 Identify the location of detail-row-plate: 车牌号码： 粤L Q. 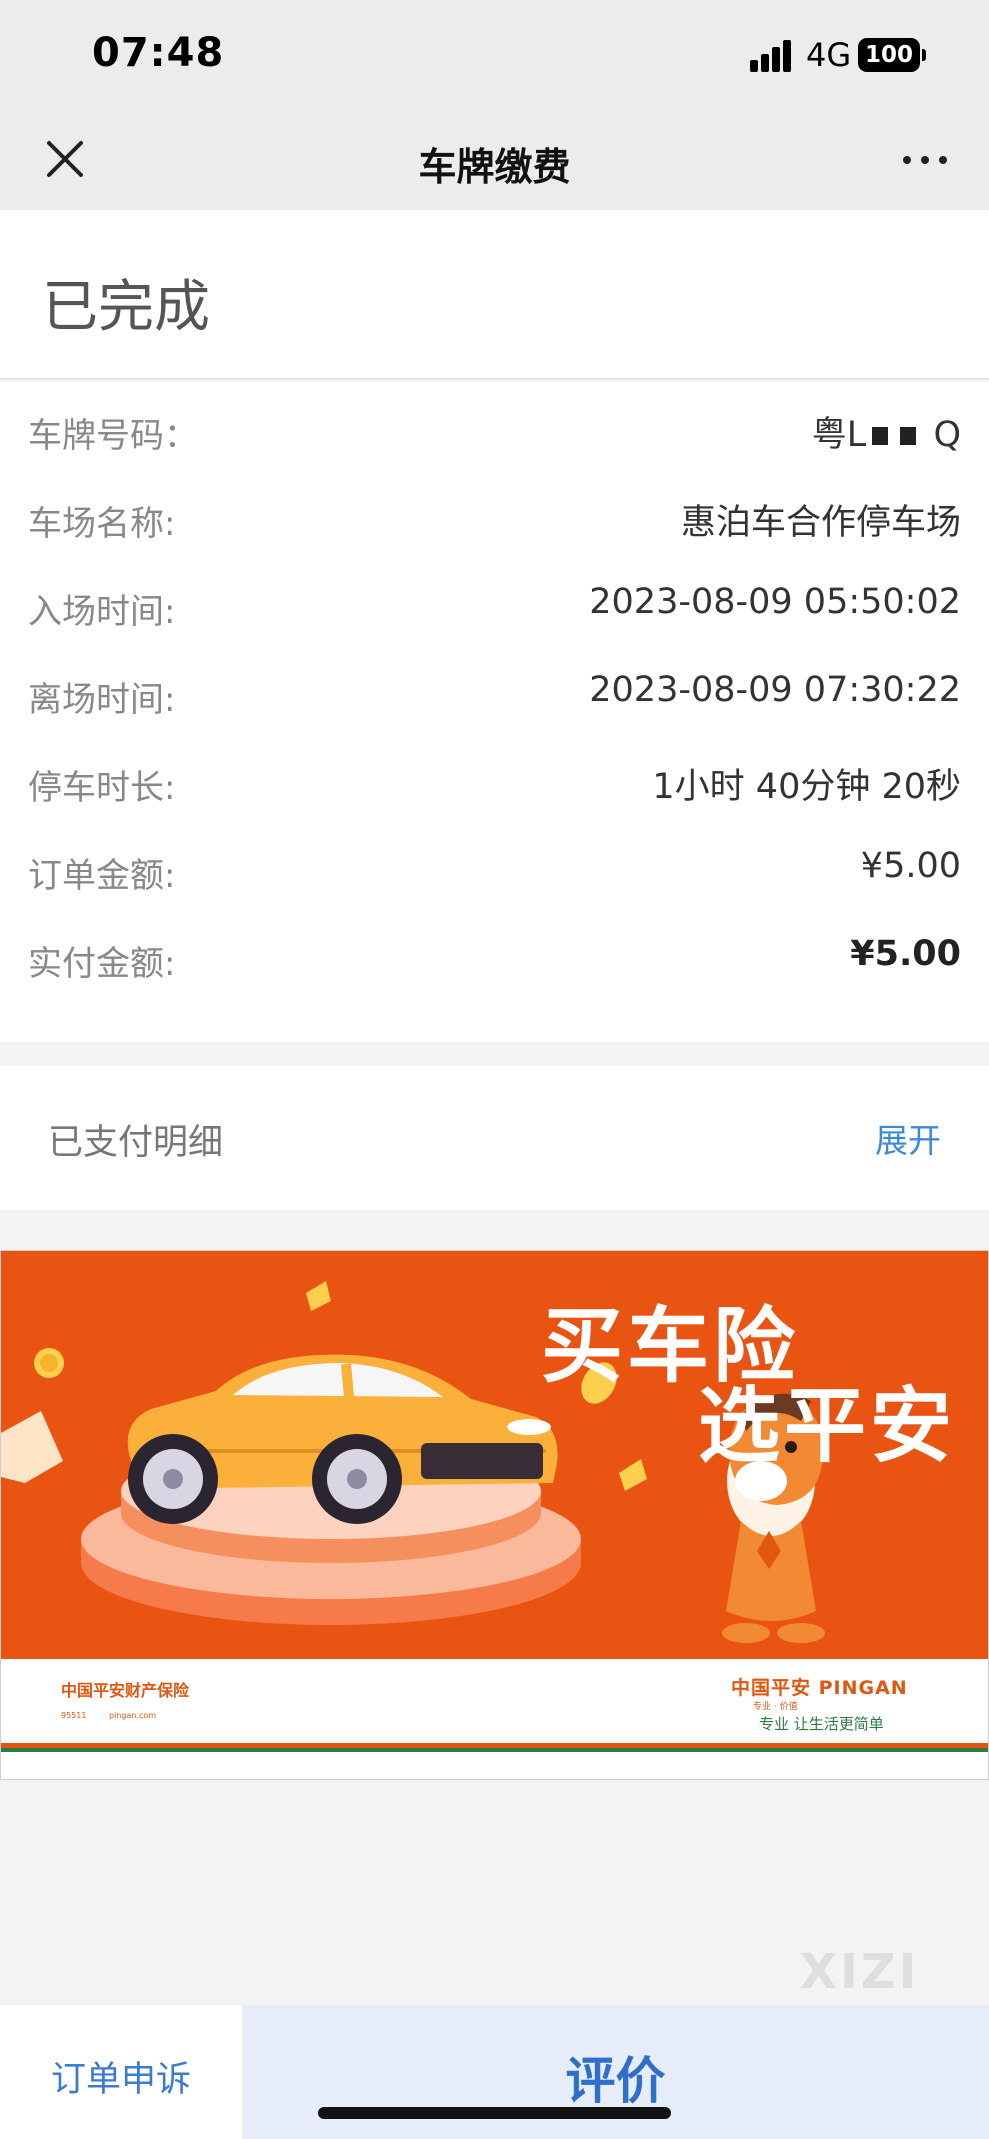
(494, 430).